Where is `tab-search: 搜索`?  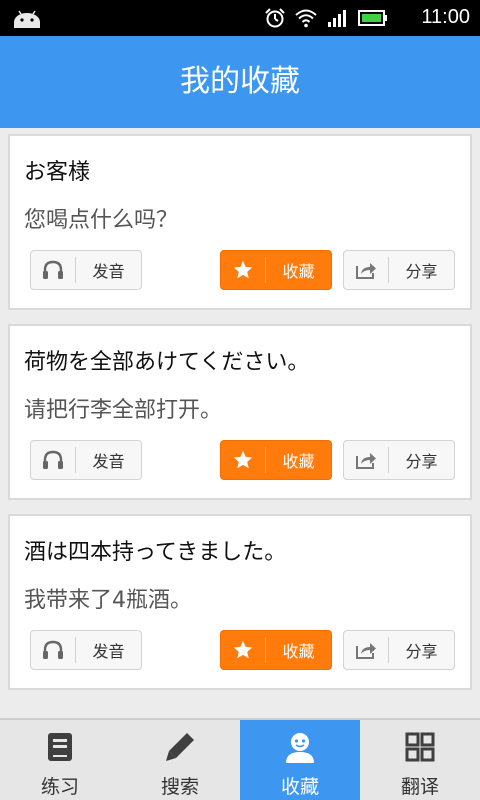
tab-search: 搜索 is located at coordinates (180, 760).